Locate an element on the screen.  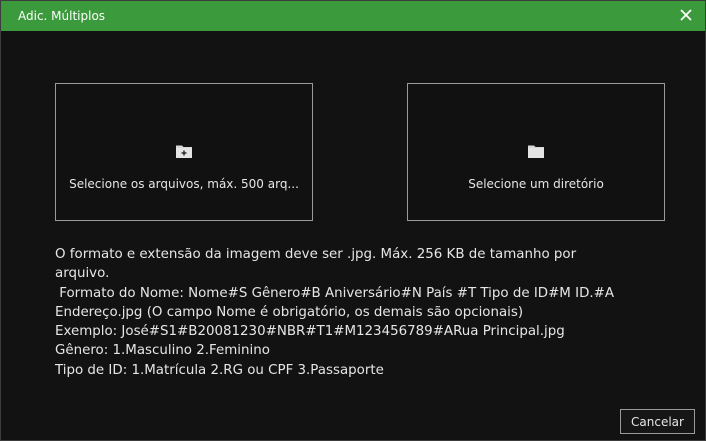
close-icon is located at coordinates (686, 15).